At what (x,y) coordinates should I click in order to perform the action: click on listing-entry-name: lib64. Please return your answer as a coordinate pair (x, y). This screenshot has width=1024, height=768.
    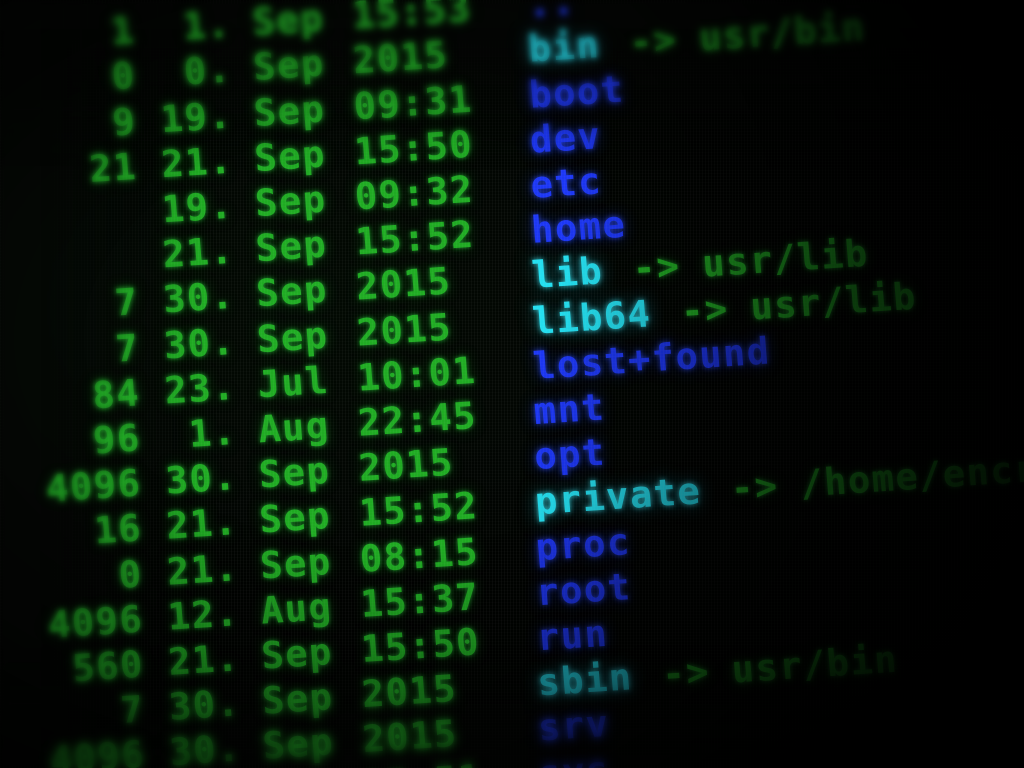
    Looking at the image, I should click on (579, 317).